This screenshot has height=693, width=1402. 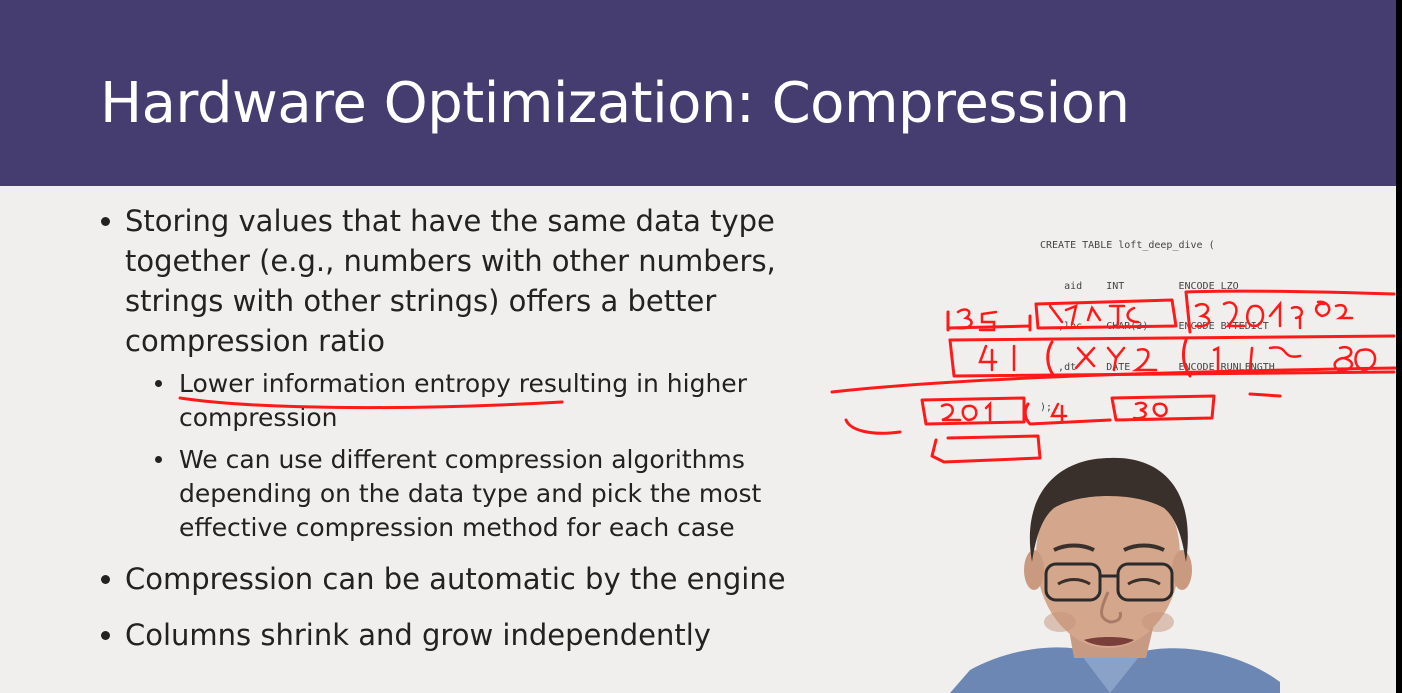 What do you see at coordinates (1115, 575) in the screenshot?
I see `presenter-webcam` at bounding box center [1115, 575].